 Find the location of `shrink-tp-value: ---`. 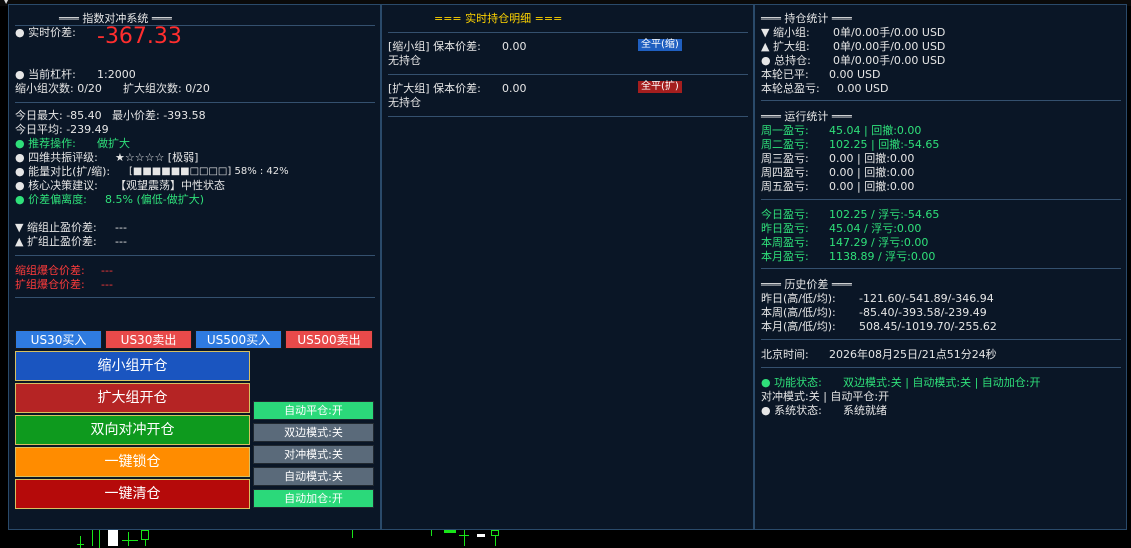

shrink-tp-value: --- is located at coordinates (121, 227).